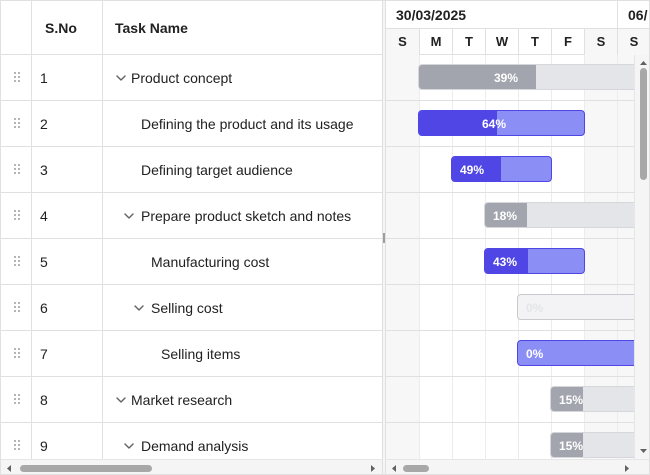 This screenshot has height=475, width=650. I want to click on chart-horizontal-scrollbar, so click(517, 466).